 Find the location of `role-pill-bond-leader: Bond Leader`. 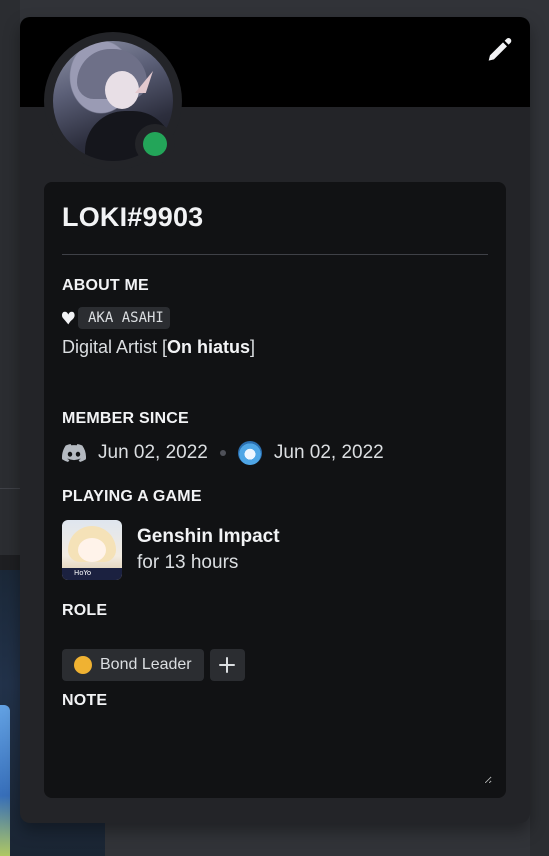

role-pill-bond-leader: Bond Leader is located at coordinates (133, 665).